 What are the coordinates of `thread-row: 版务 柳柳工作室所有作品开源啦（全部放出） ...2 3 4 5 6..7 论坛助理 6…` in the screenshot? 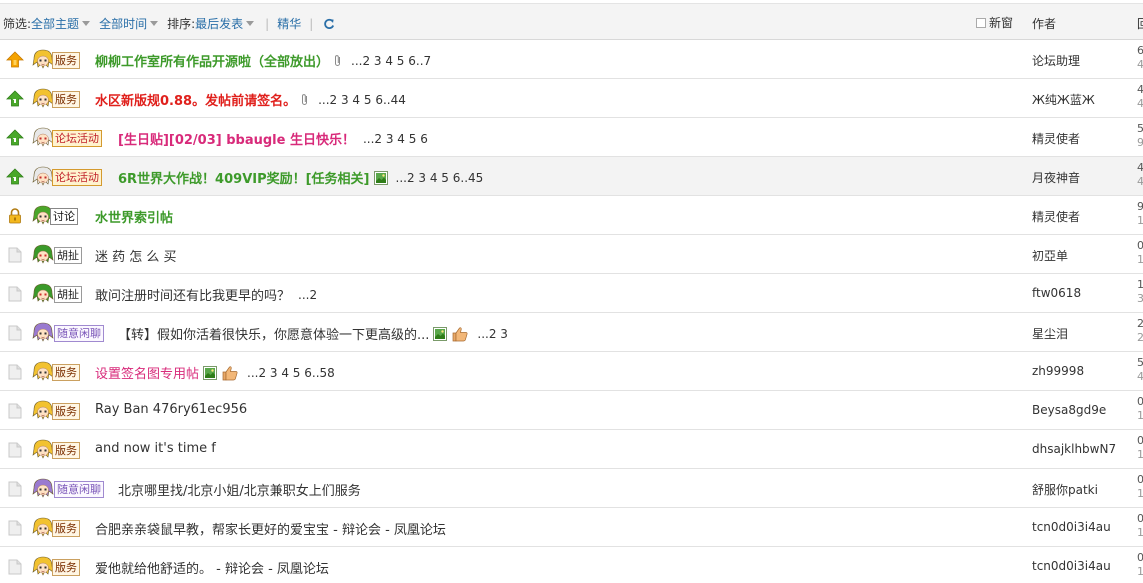 It's located at (571, 59).